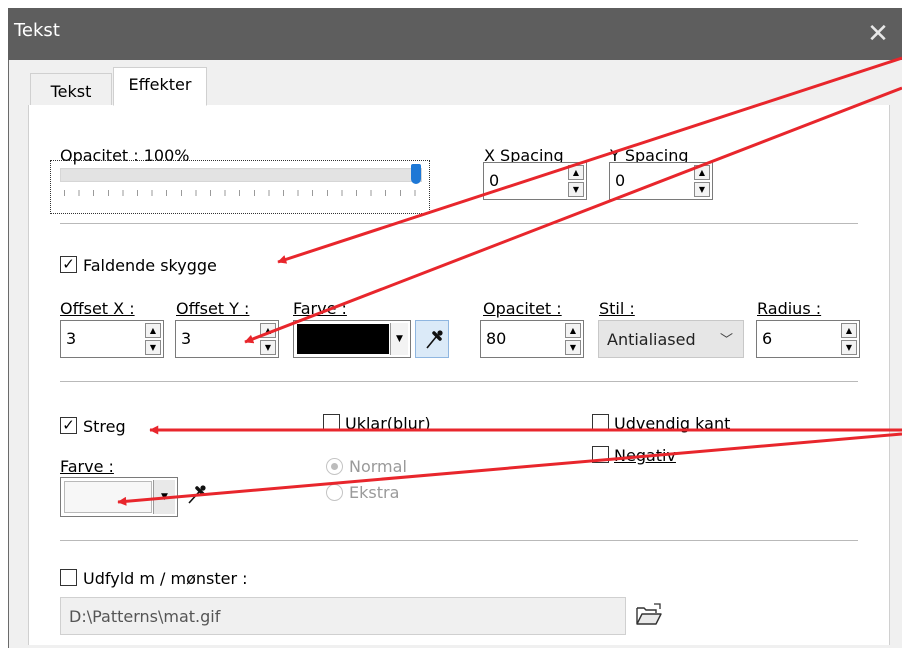 This screenshot has width=902, height=648. Describe the element at coordinates (522, 308) in the screenshot. I see `shadow-opacity-label: Opacitet :` at that location.